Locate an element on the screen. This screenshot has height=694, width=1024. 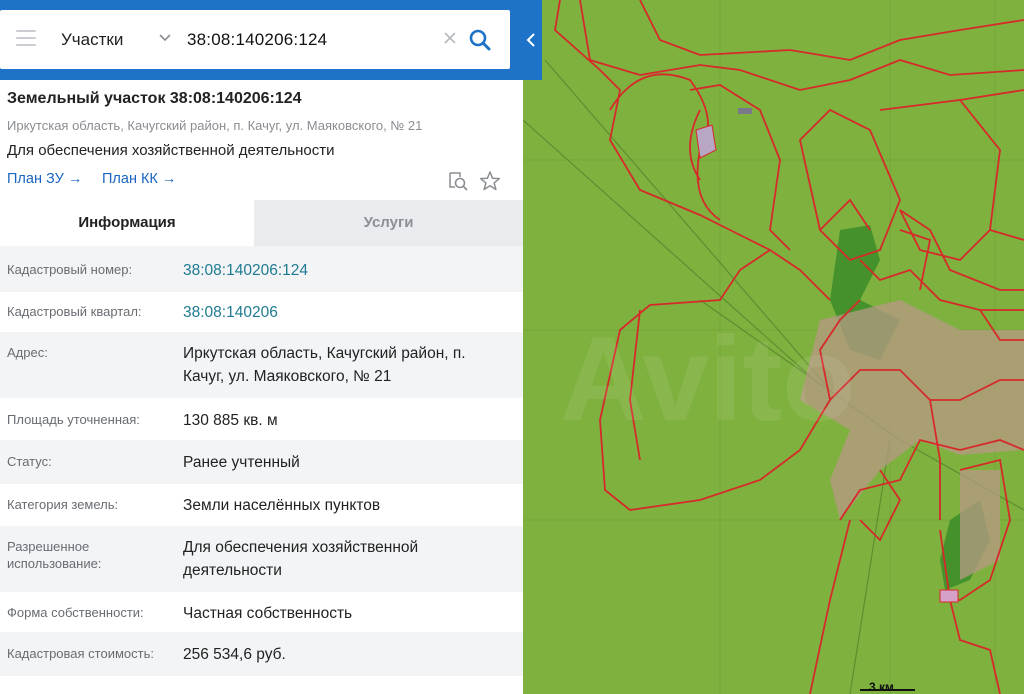
plan-zu-link: План ЗУ → is located at coordinates (44, 179).